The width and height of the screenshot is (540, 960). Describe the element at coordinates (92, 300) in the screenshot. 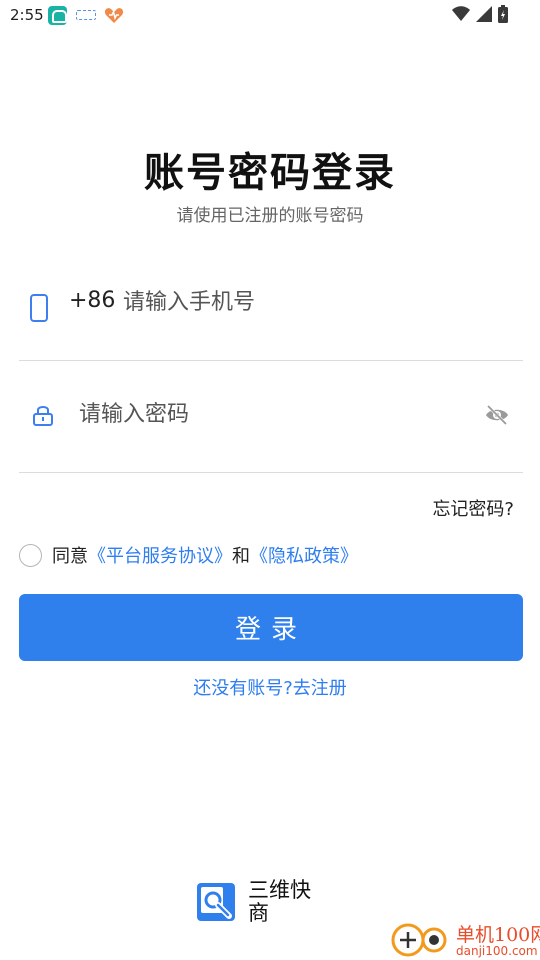

I see `country-code: +86` at that location.